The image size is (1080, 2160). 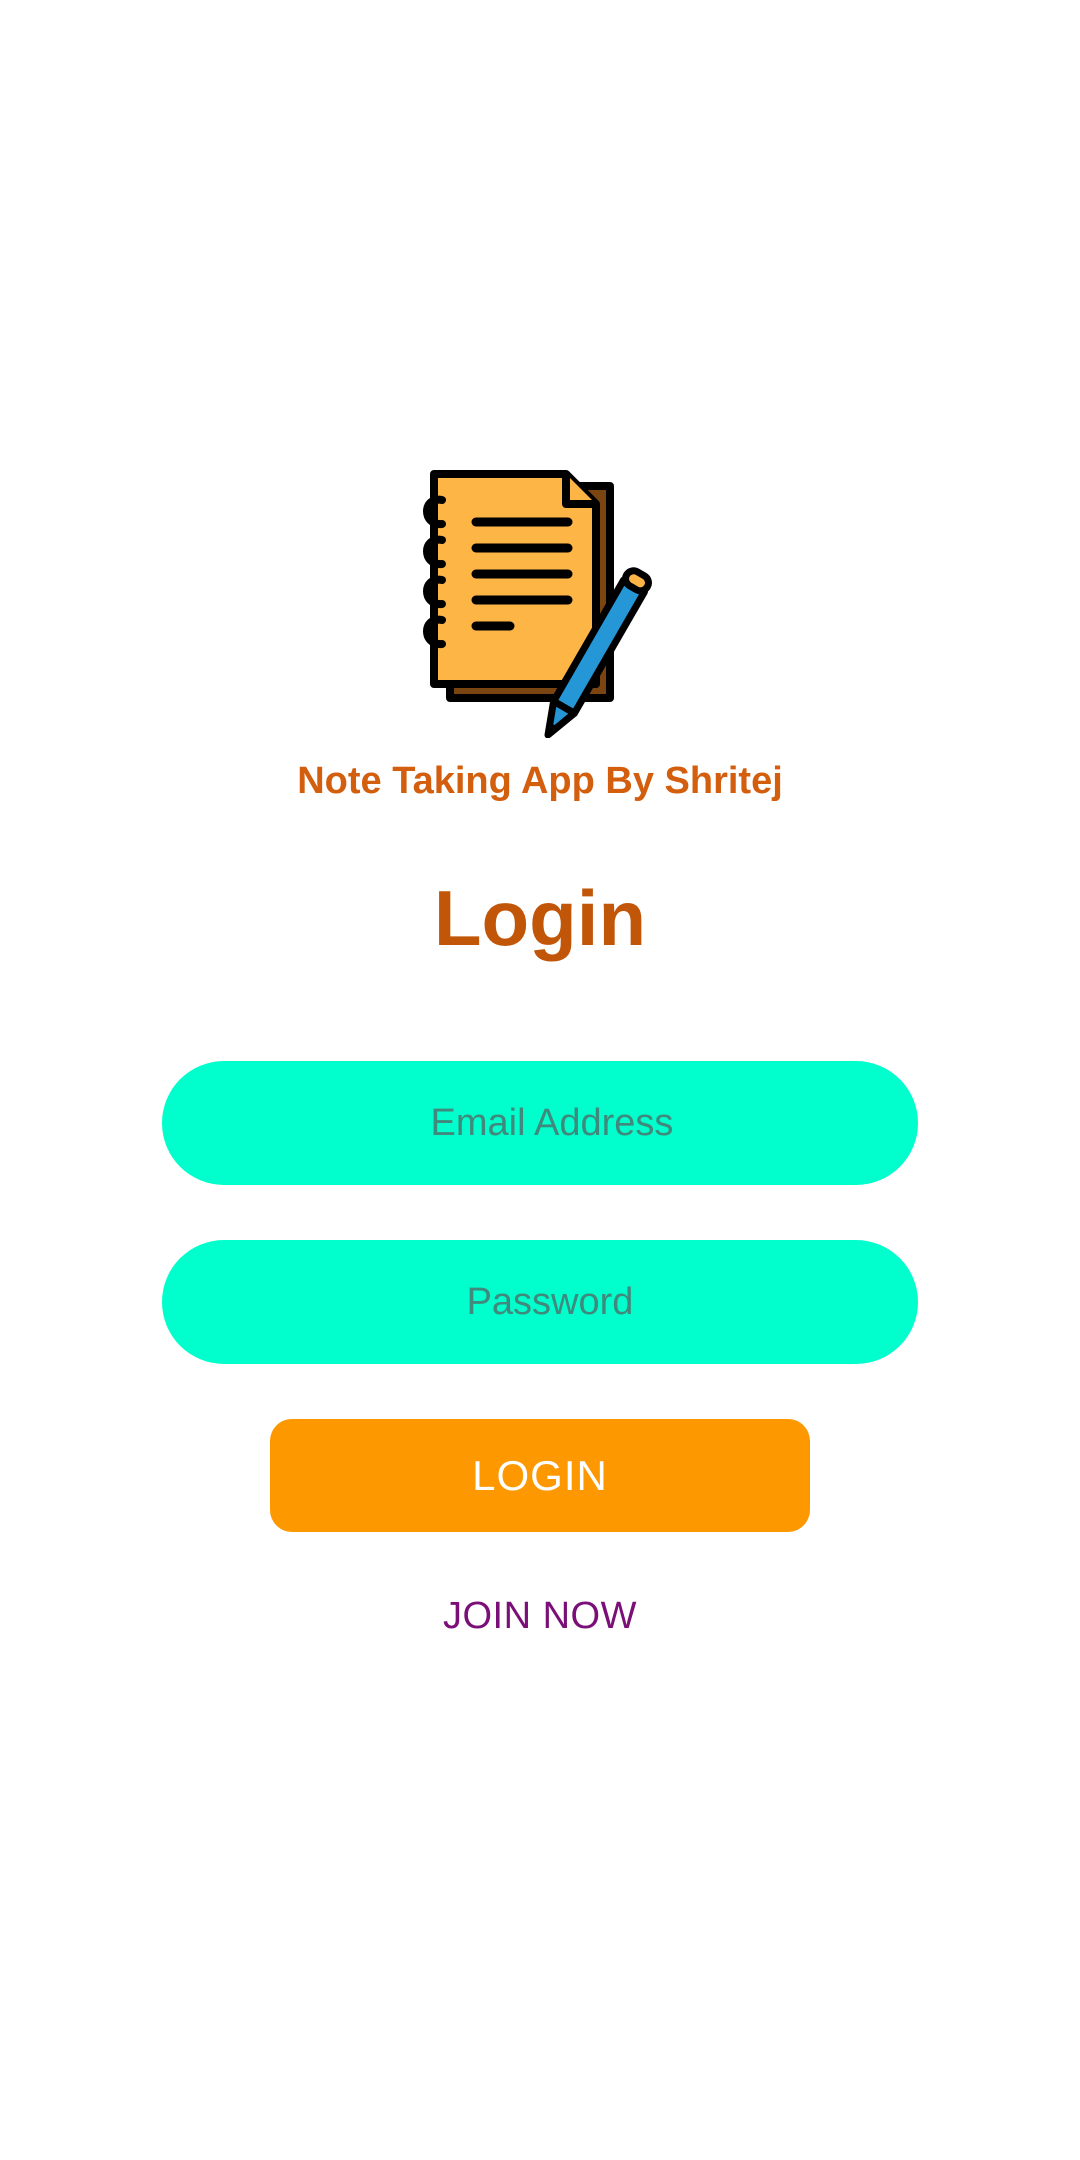 I want to click on login-button: LOGIN, so click(x=540, y=1475).